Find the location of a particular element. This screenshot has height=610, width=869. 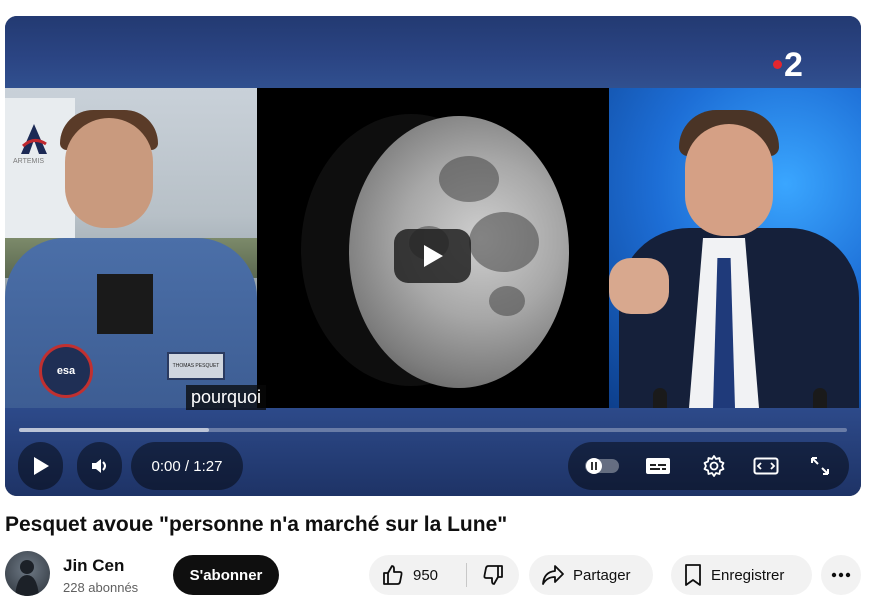

autoplay-toggle-icon is located at coordinates (602, 466).